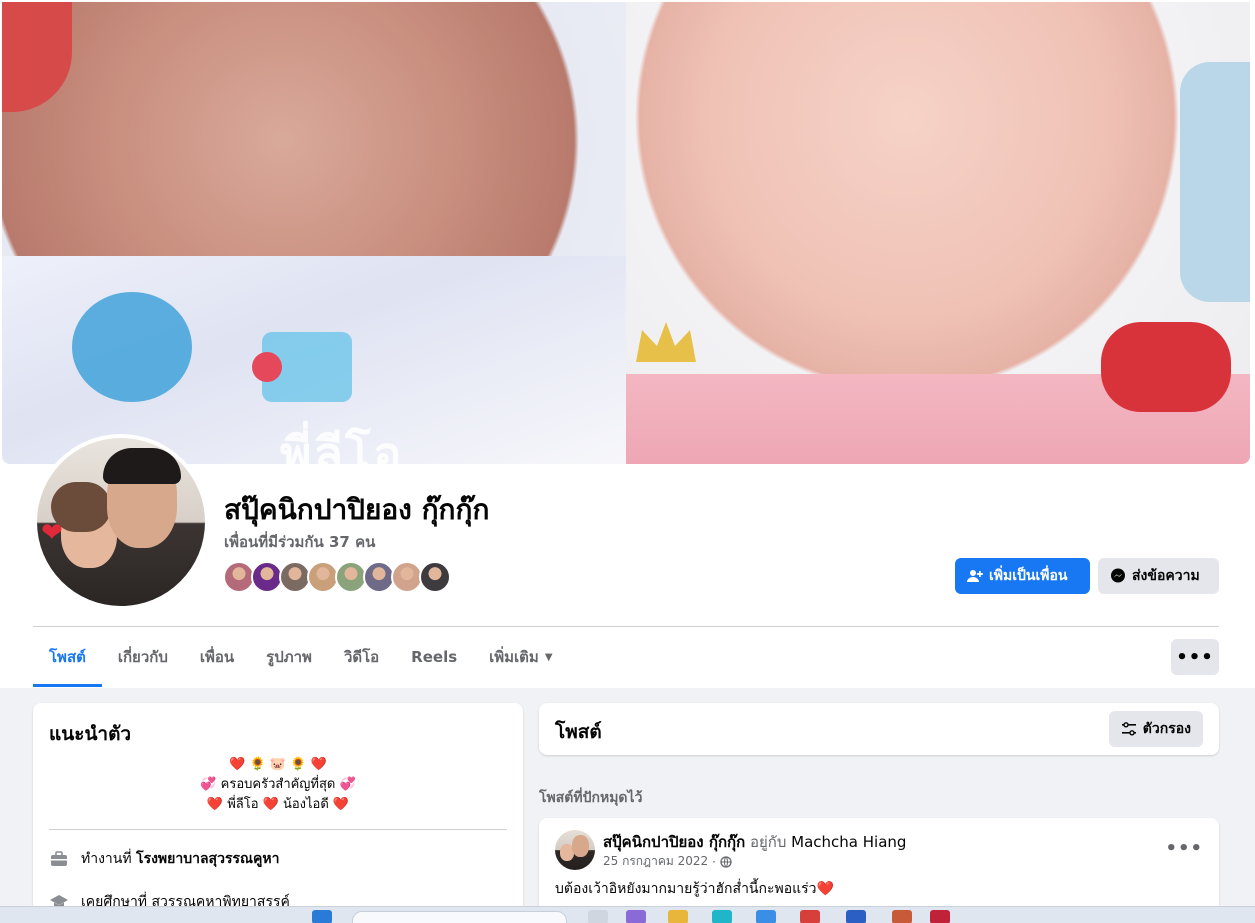  I want to click on post-meta: 25 กรกฎาคม 2022 ·, so click(667, 861).